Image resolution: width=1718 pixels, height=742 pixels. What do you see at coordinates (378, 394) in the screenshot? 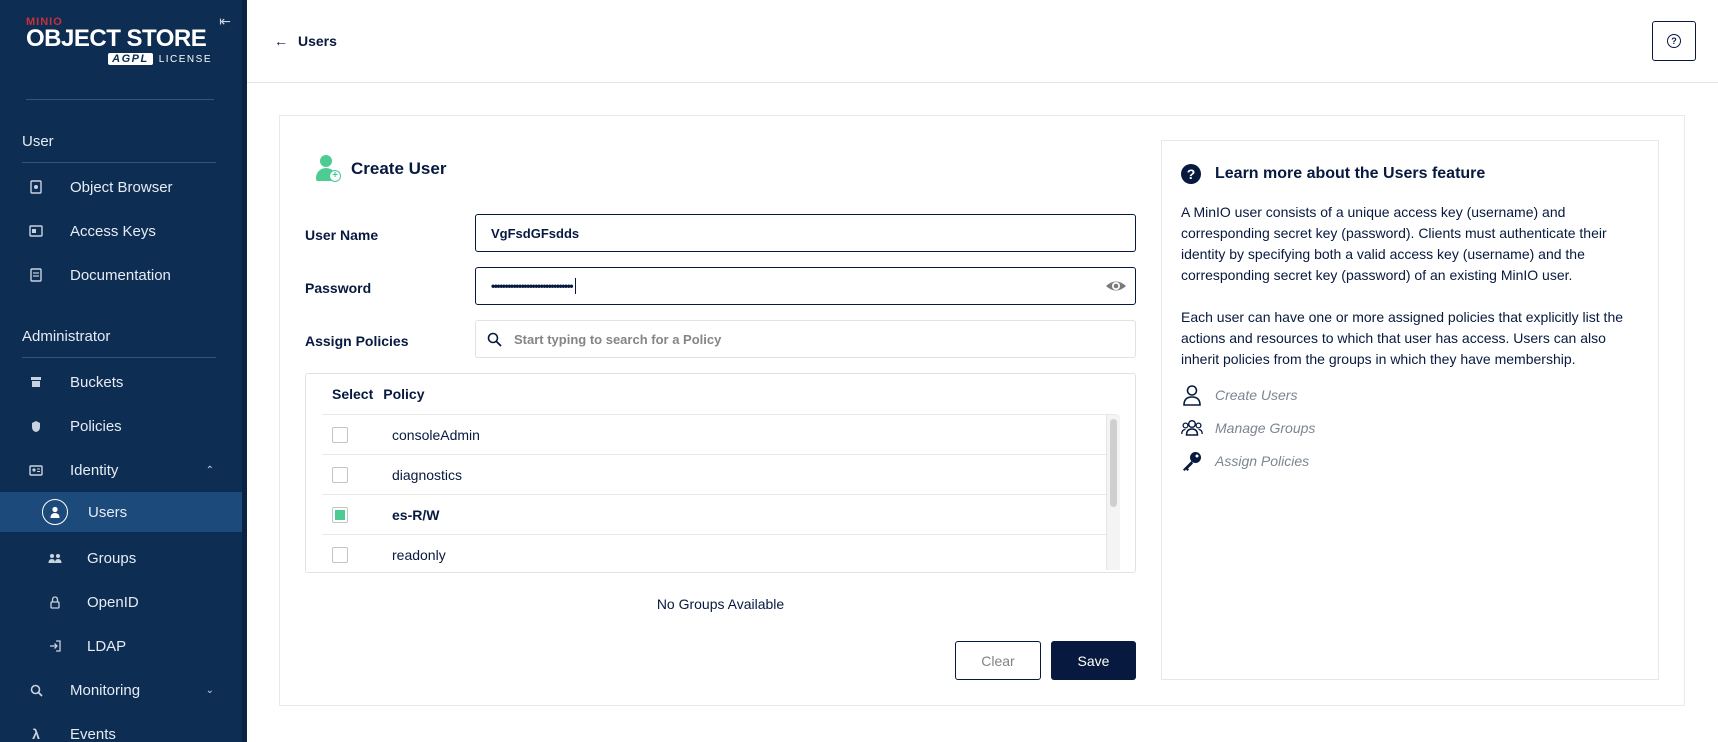
I see `table-header: Select Policy` at bounding box center [378, 394].